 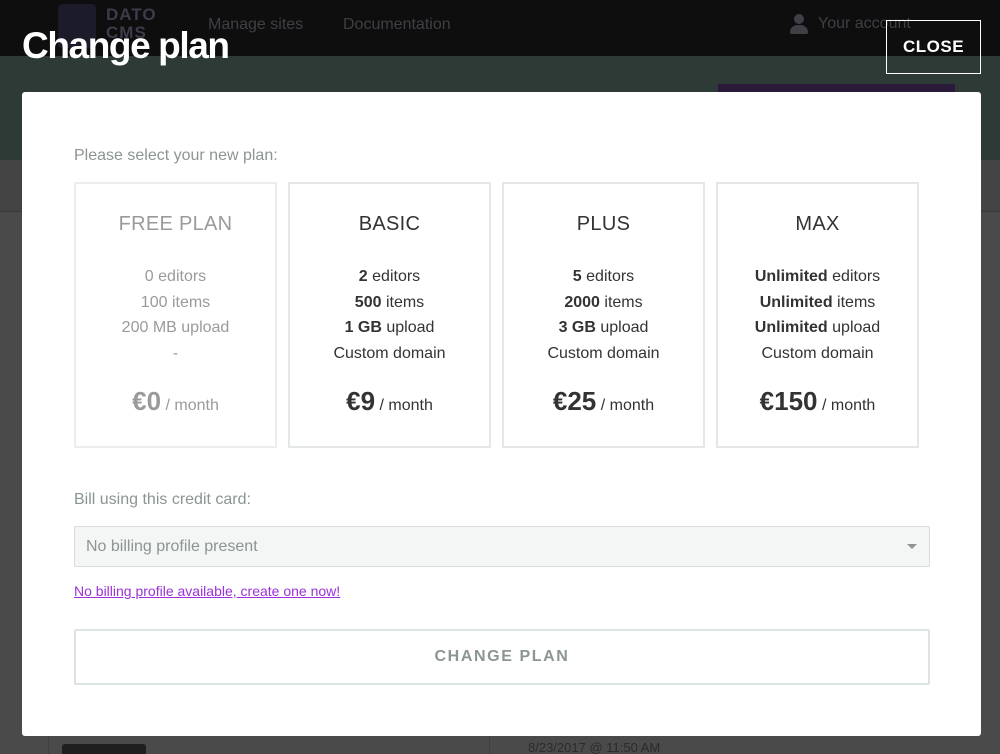 What do you see at coordinates (912, 546) in the screenshot?
I see `chevron-down-icon` at bounding box center [912, 546].